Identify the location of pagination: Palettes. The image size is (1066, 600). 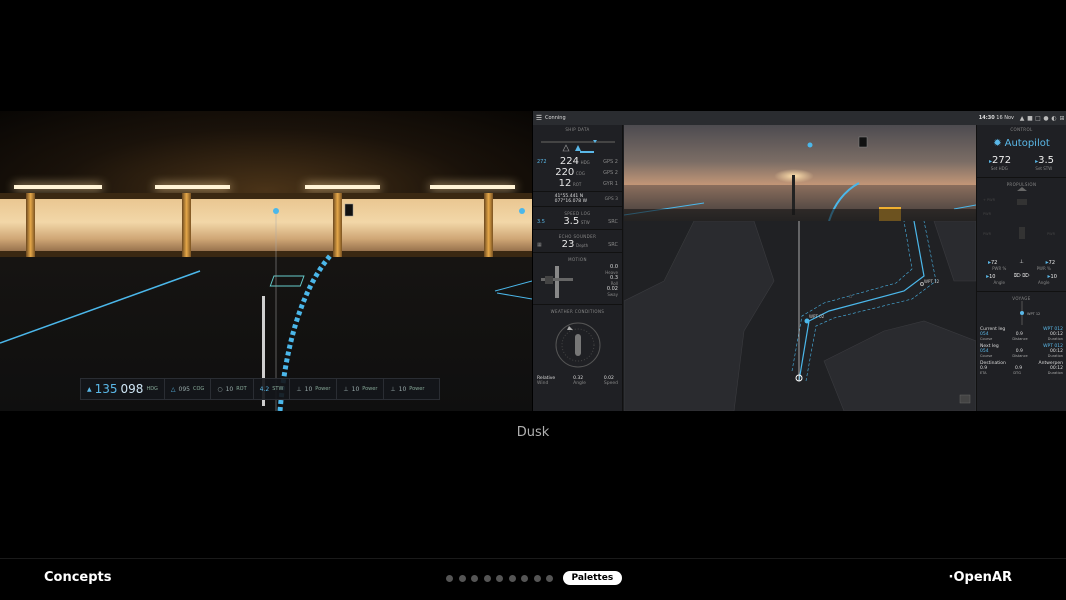
(534, 578).